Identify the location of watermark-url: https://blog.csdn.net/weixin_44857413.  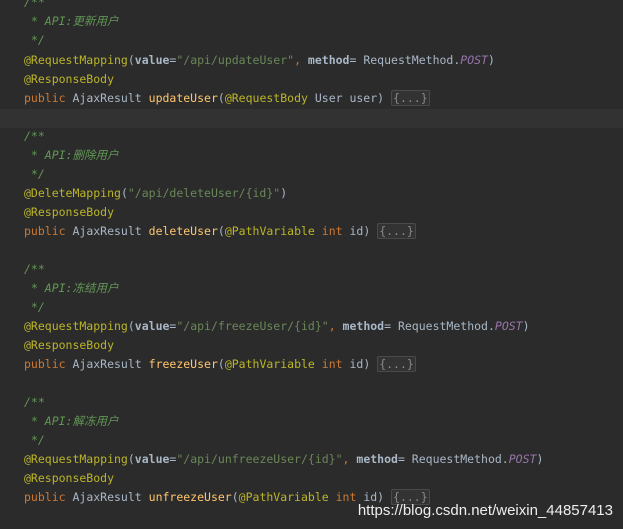
(485, 510).